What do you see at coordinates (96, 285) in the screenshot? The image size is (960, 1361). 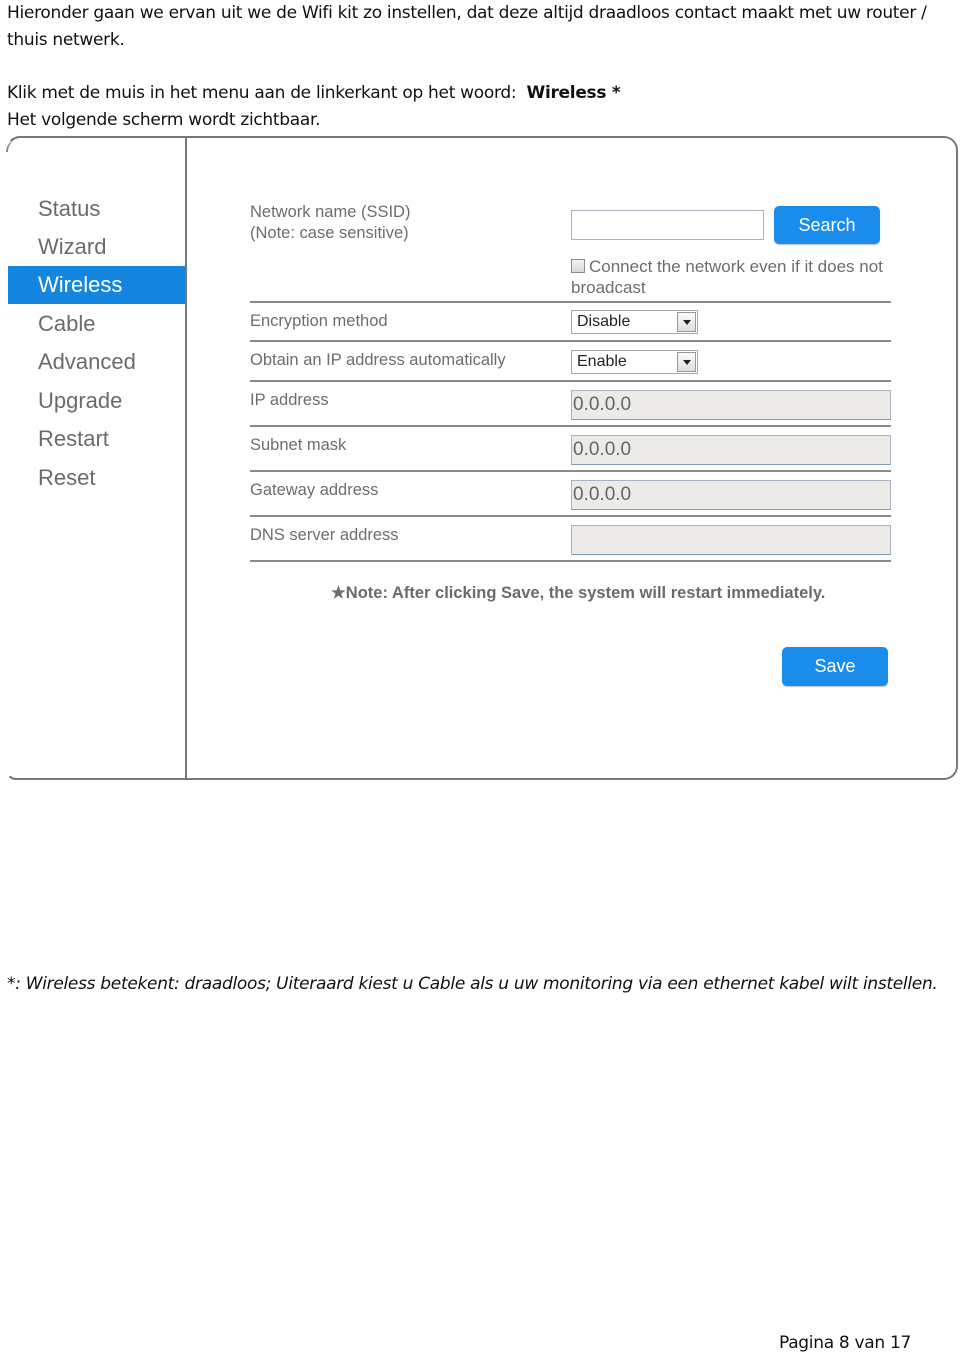 I see `sidebar-item-wireless: Wireless` at bounding box center [96, 285].